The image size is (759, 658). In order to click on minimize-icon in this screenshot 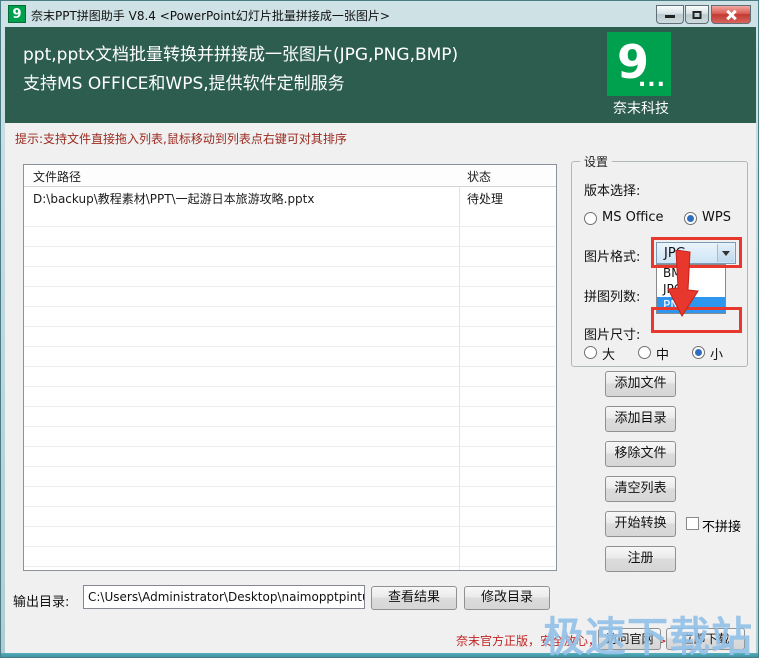, I will do `click(670, 16)`.